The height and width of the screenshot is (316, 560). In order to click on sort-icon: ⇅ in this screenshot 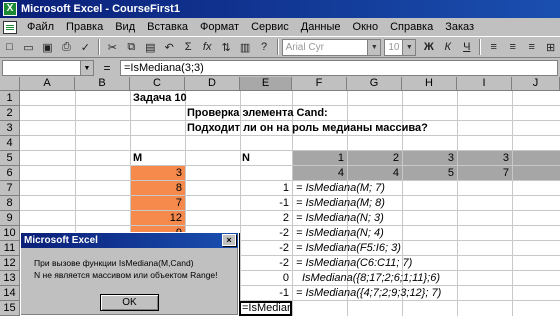, I will do `click(226, 47)`.